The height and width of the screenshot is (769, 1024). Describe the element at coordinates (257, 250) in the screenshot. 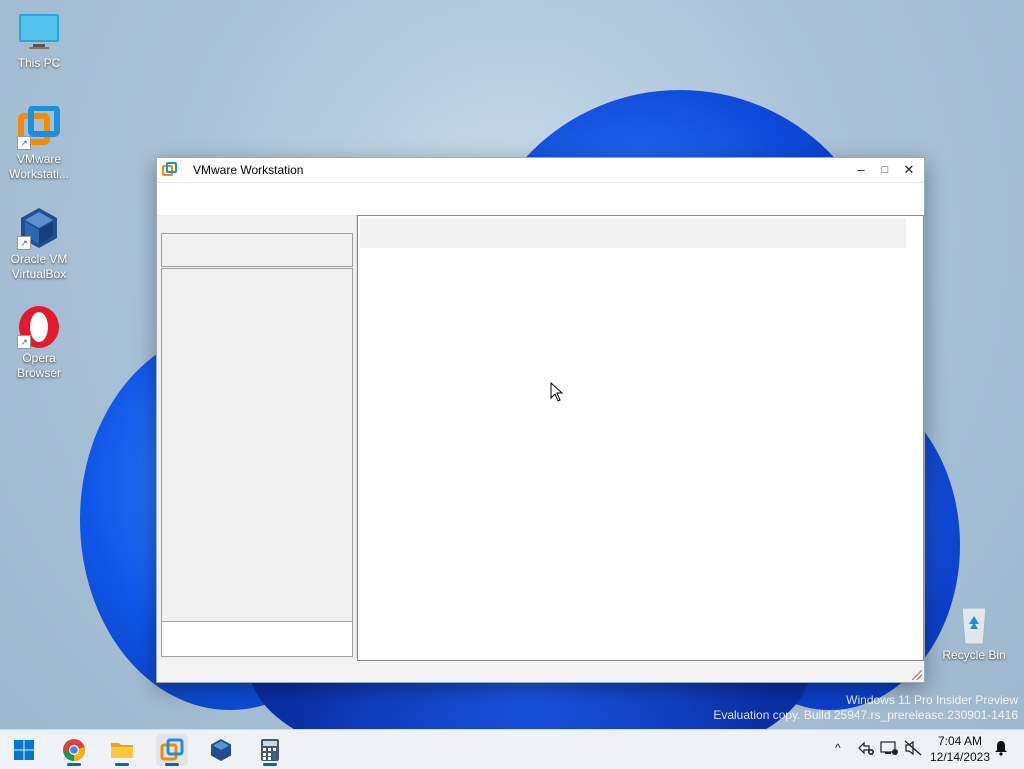

I see `library-search-area` at that location.